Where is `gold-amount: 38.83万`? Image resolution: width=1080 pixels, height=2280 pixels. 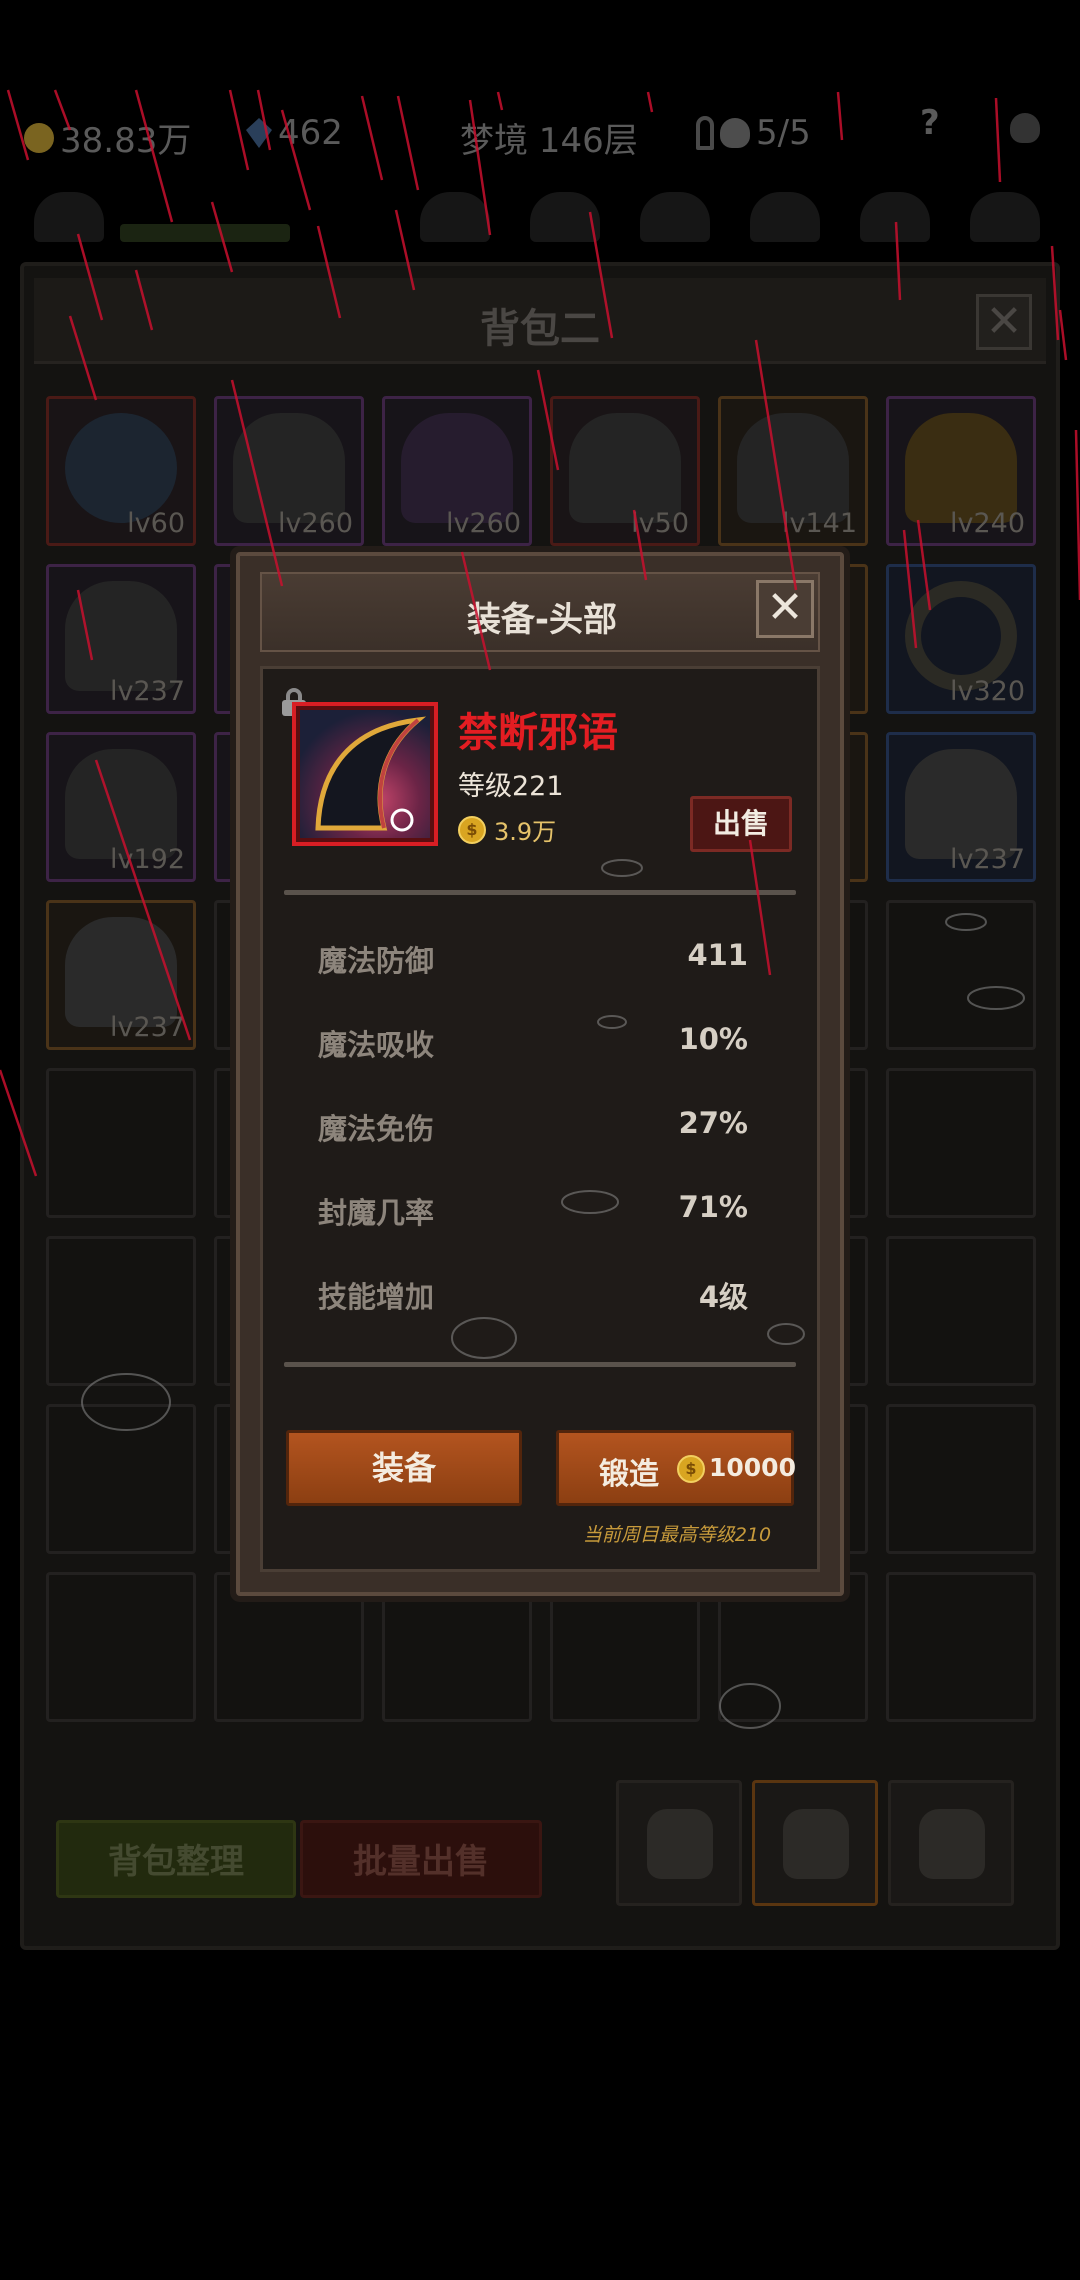 gold-amount: 38.83万 is located at coordinates (126, 141).